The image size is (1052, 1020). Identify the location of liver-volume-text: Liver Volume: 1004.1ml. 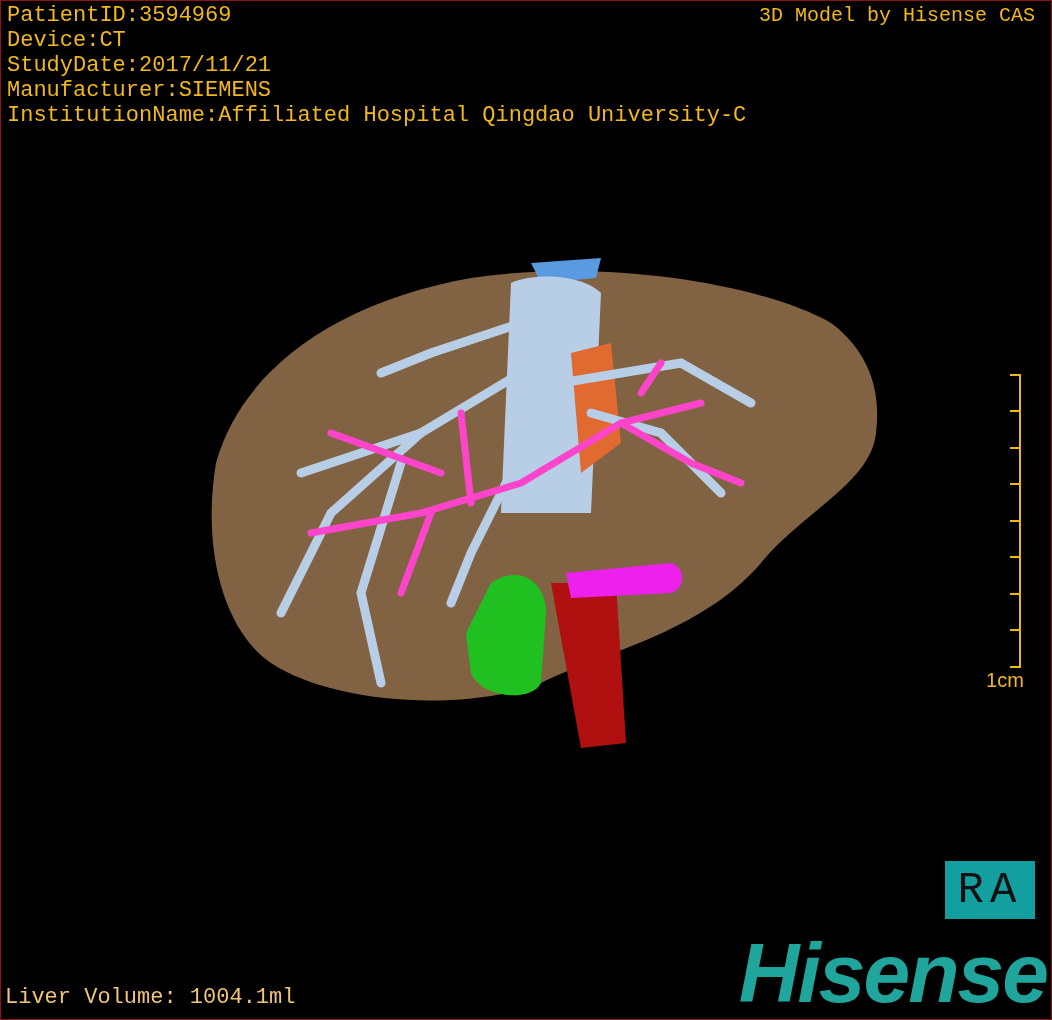
(150, 998).